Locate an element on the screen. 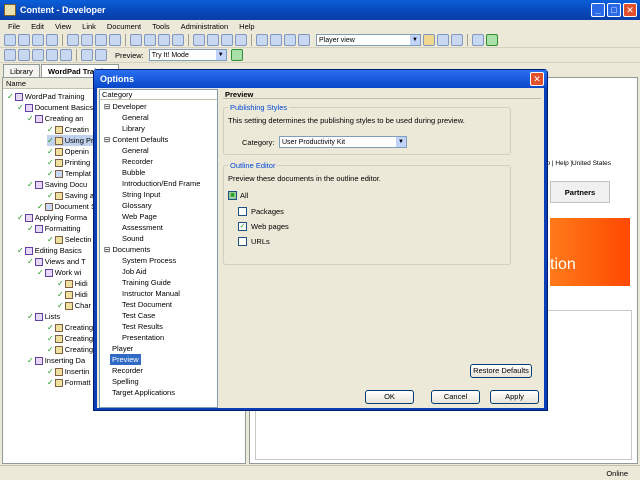 Image resolution: width=640 pixels, height=480 pixels. package-icon is located at coordinates (66, 55).